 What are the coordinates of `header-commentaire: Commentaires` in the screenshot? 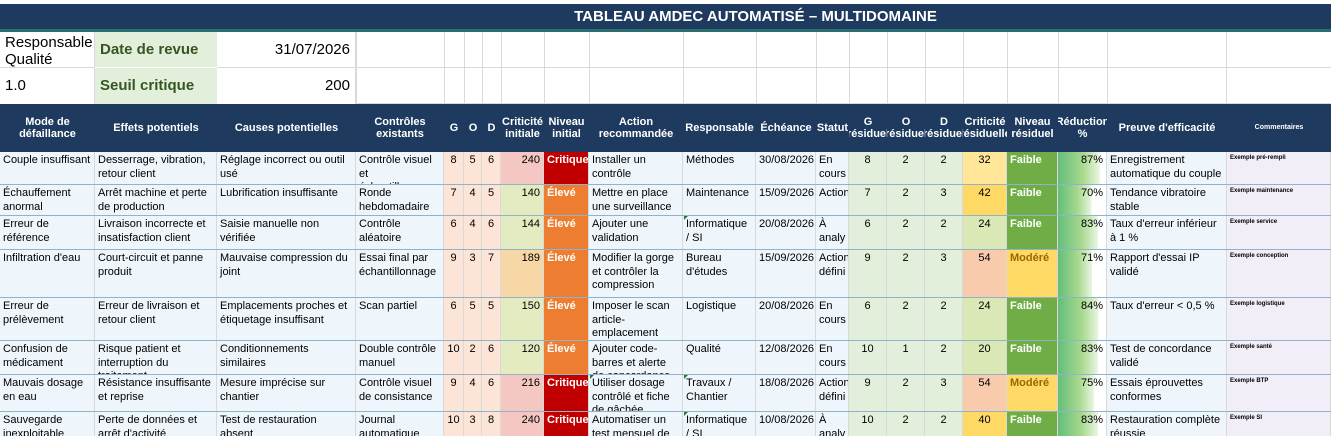 It's located at (1279, 128).